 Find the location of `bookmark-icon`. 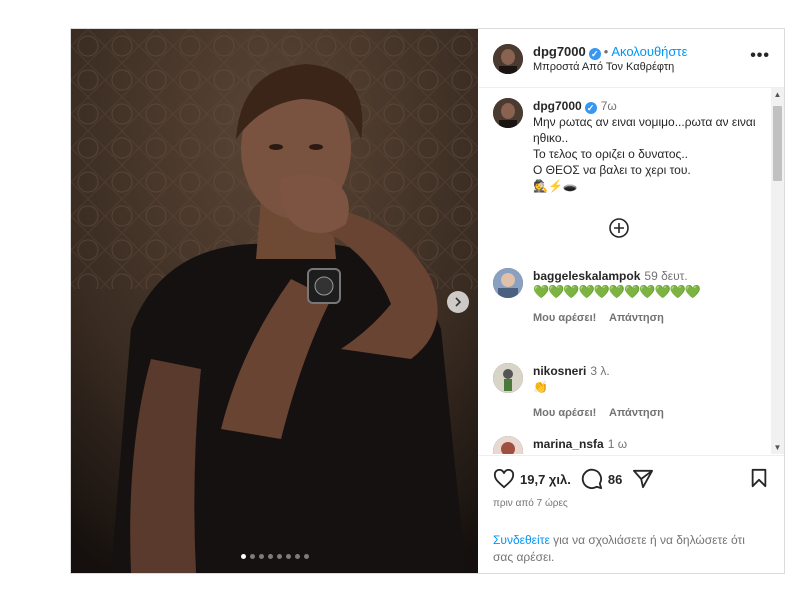

bookmark-icon is located at coordinates (759, 478).